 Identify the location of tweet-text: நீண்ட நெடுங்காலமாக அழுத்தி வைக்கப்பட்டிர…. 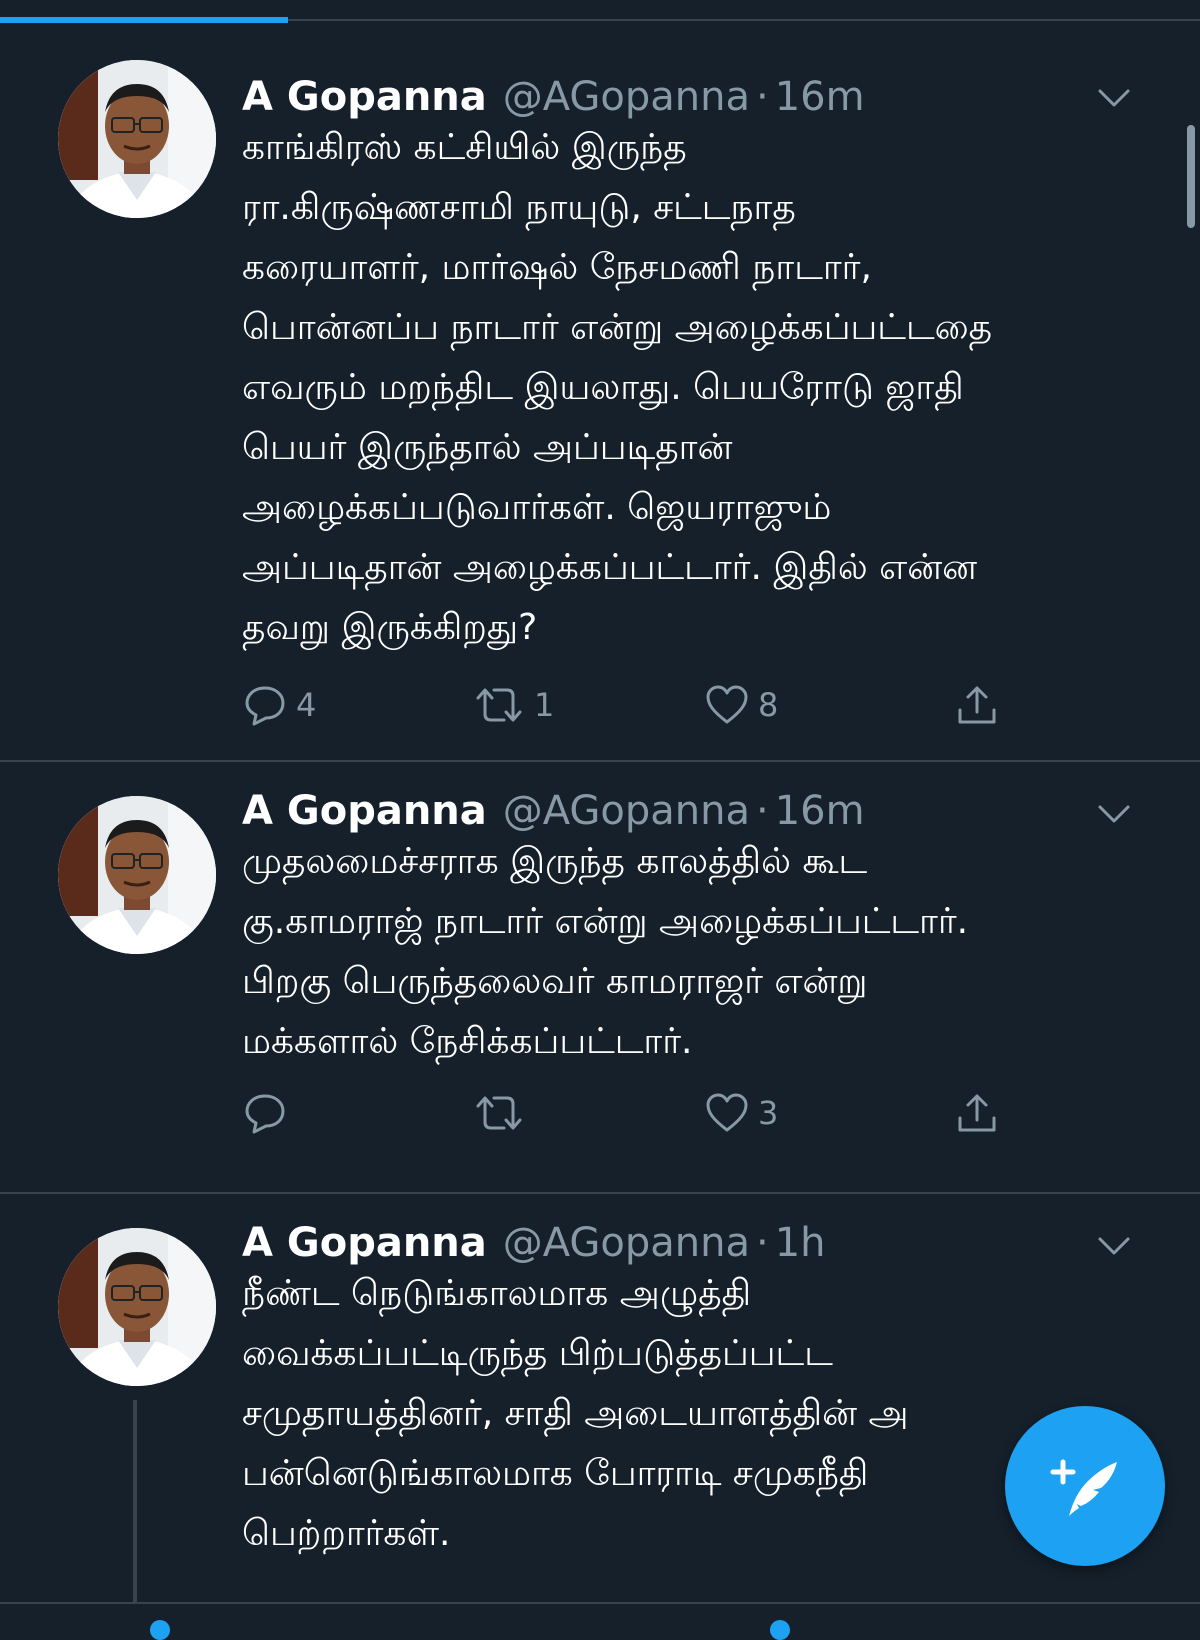
(575, 1413).